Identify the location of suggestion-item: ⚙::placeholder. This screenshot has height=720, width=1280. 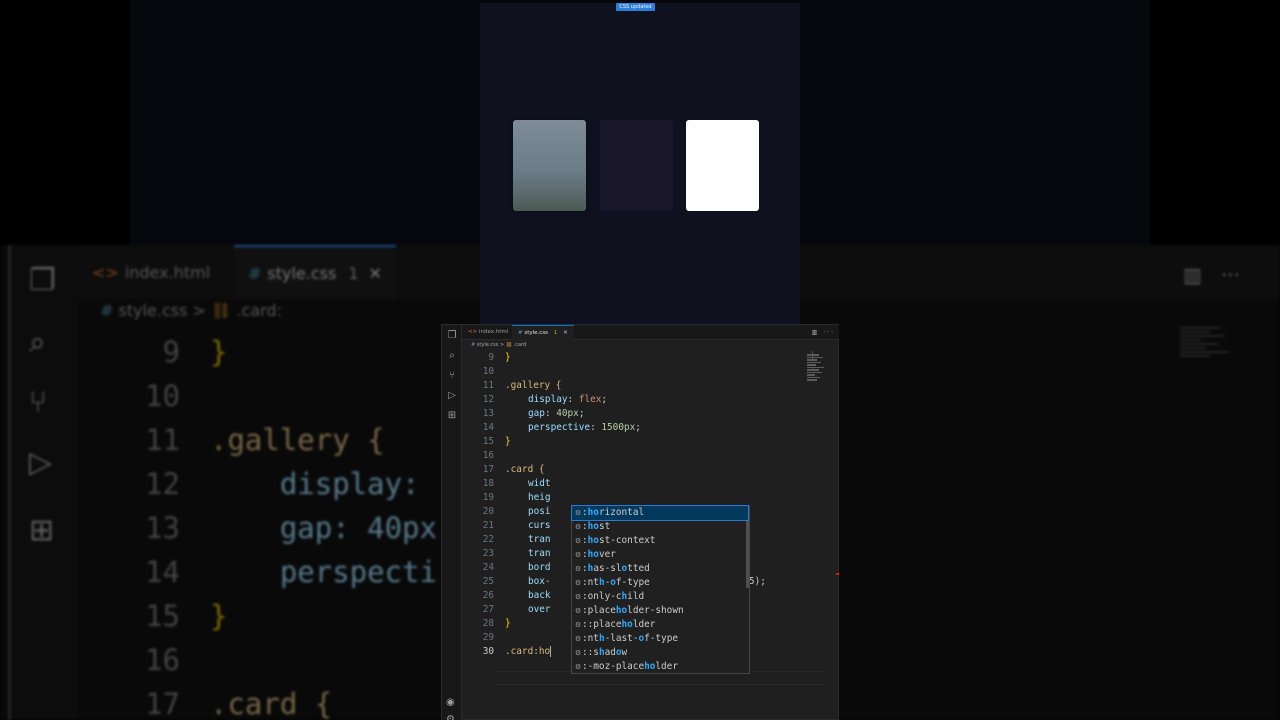
(660, 625).